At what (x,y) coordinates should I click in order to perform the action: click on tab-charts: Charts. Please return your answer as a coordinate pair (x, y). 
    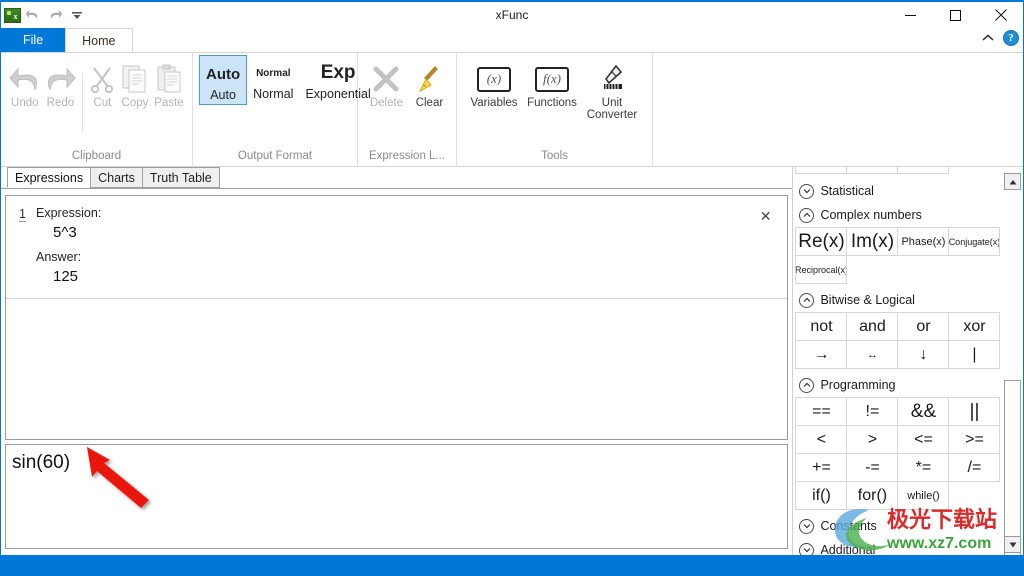
    Looking at the image, I should click on (116, 177).